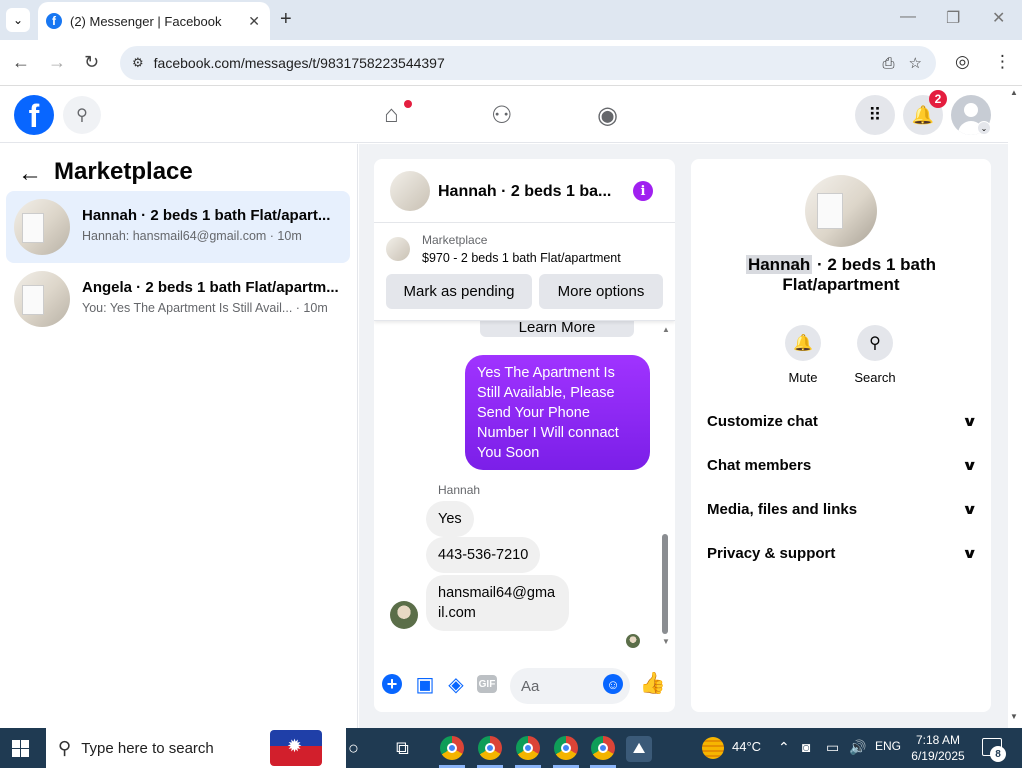  Describe the element at coordinates (784, 747) in the screenshot. I see `chevron-up-icon: ⌃` at that location.